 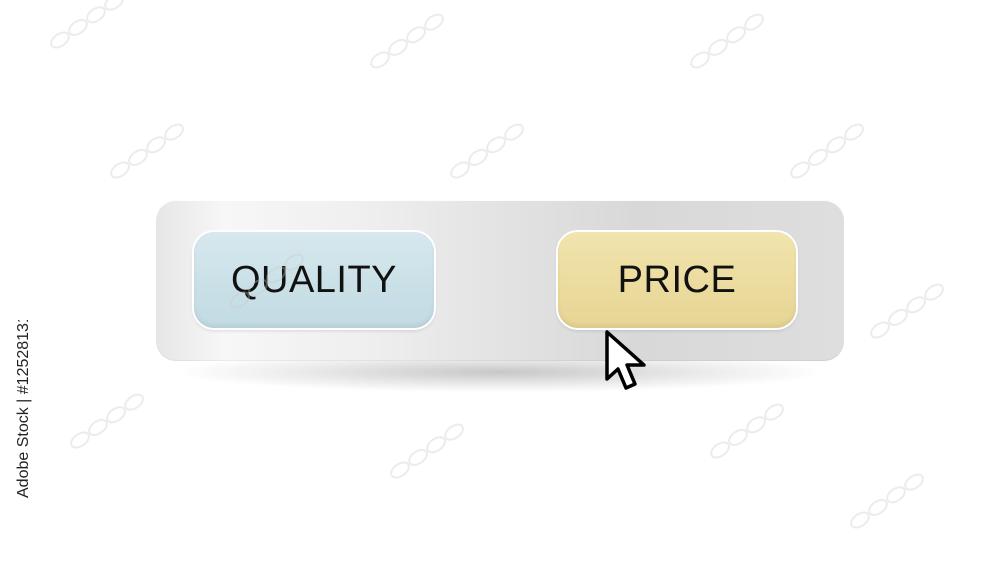 What do you see at coordinates (625, 360) in the screenshot?
I see `mouse-pointer-icon` at bounding box center [625, 360].